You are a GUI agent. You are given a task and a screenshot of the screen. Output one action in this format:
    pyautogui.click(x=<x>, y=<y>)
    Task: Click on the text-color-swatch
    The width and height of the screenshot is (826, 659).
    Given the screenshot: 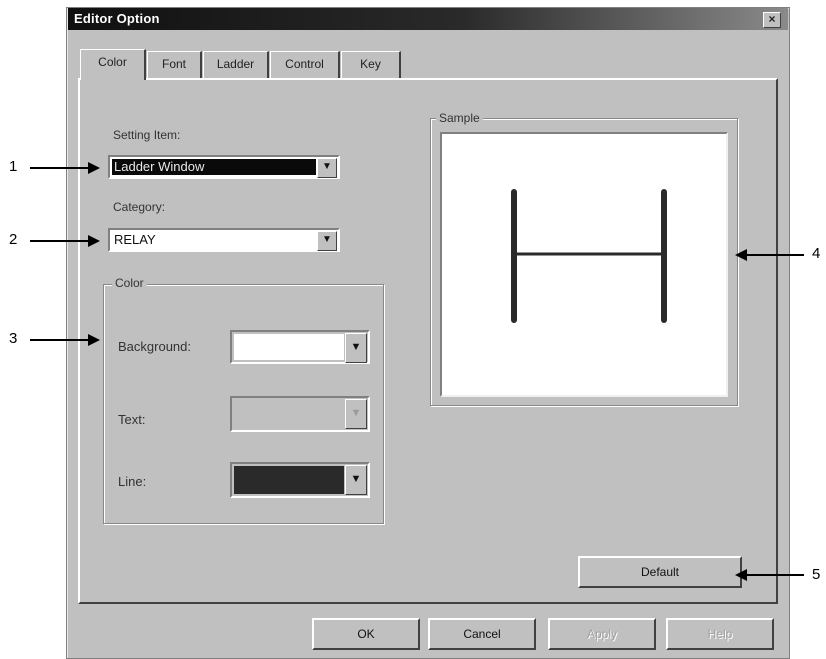 What is the action you would take?
    pyautogui.click(x=289, y=414)
    